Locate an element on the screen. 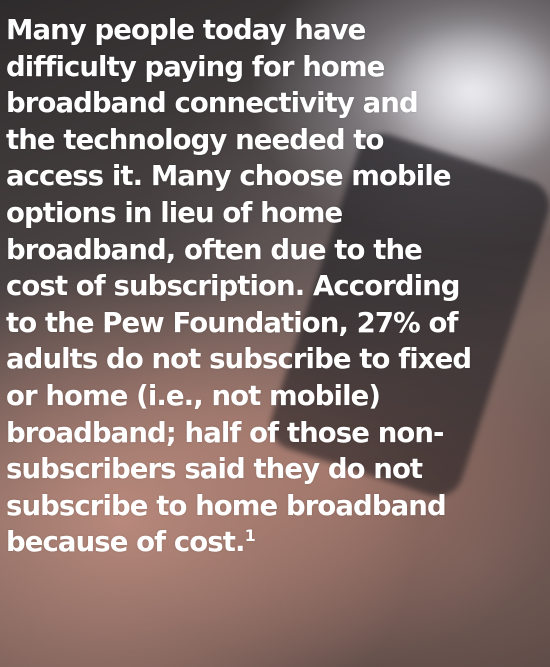 This screenshot has width=550, height=667. footnote-marker: 1 is located at coordinates (250, 536).